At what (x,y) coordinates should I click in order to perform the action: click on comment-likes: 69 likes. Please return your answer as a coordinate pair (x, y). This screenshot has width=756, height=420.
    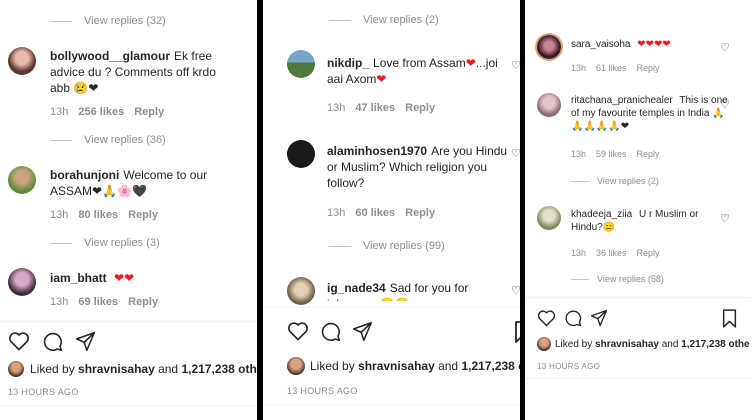
    Looking at the image, I should click on (98, 302).